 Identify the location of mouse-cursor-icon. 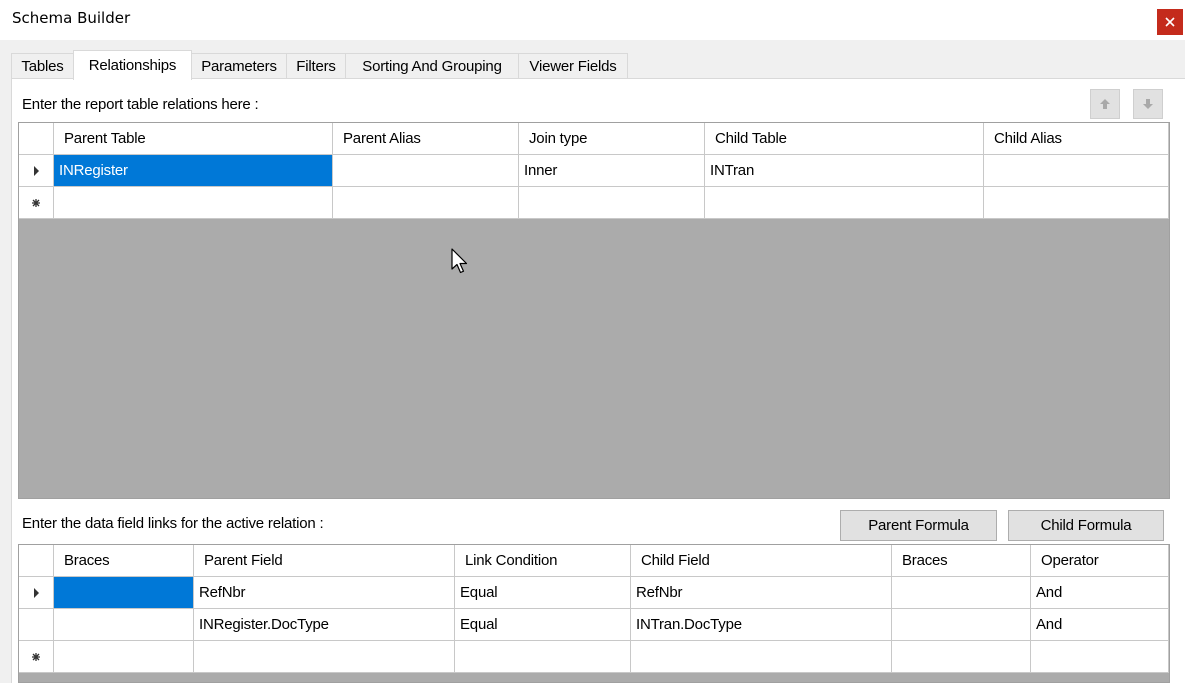
(459, 261).